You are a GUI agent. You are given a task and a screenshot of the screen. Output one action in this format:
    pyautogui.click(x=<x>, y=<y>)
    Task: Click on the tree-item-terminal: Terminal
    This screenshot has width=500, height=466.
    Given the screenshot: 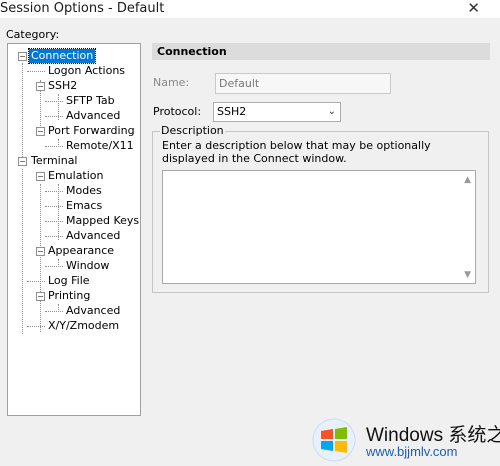 What is the action you would take?
    pyautogui.click(x=54, y=161)
    